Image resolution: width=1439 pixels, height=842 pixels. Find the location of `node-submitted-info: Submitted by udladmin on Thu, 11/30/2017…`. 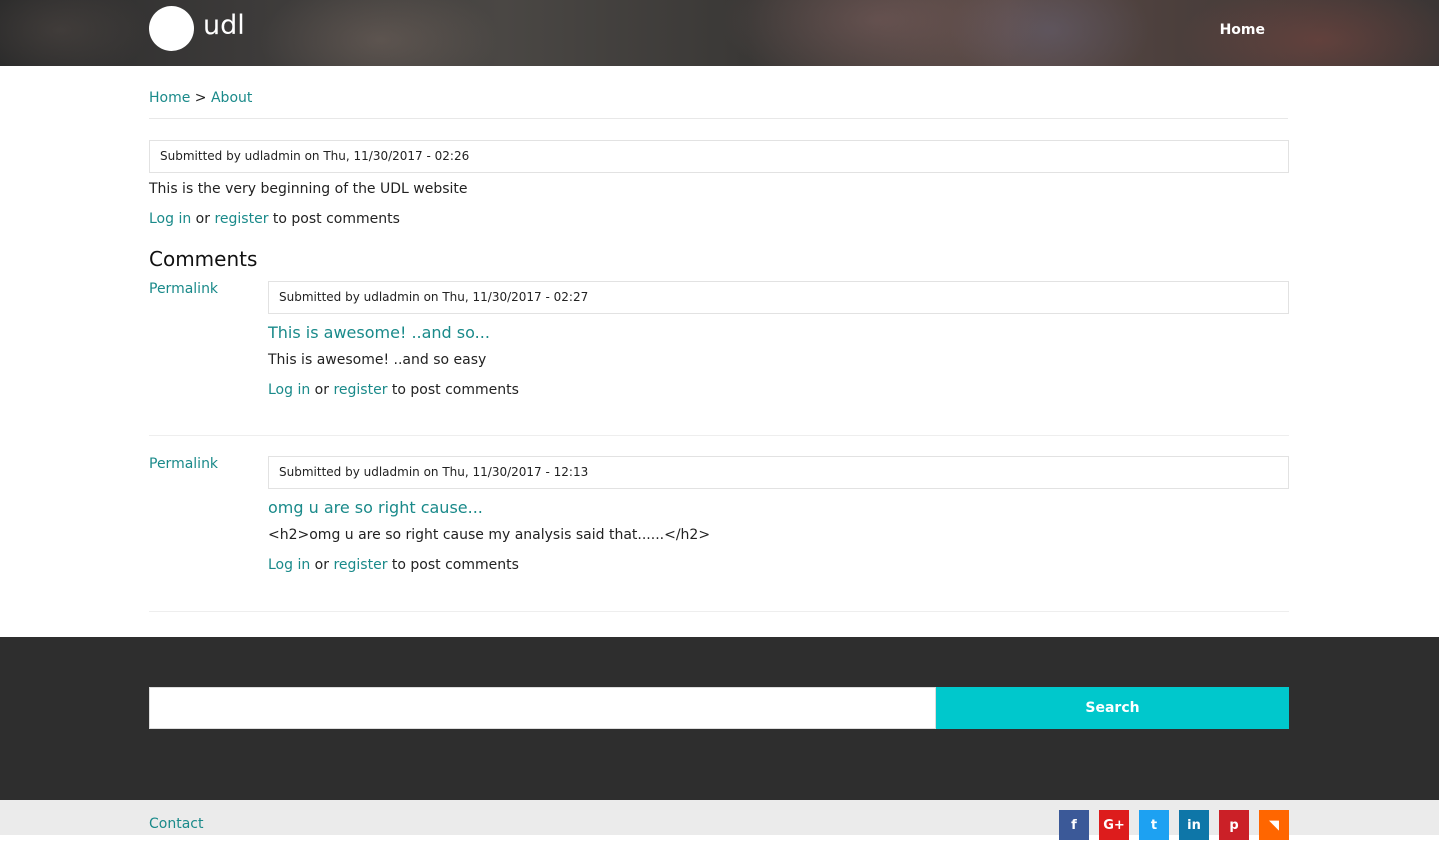

node-submitted-info: Submitted by udladmin on Thu, 11/30/2017… is located at coordinates (719, 156).